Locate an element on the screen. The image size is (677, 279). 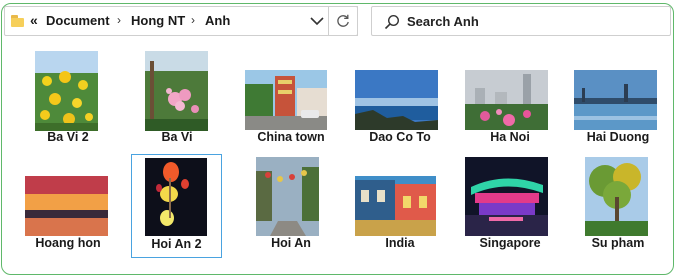
file-name: Hai Duong is located at coordinates (618, 137).